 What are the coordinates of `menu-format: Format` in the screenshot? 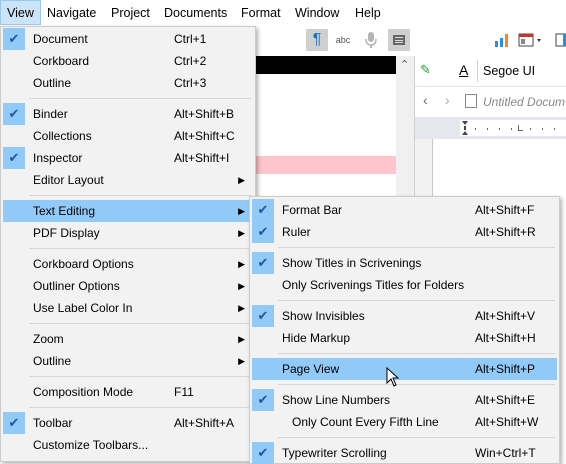 It's located at (261, 13).